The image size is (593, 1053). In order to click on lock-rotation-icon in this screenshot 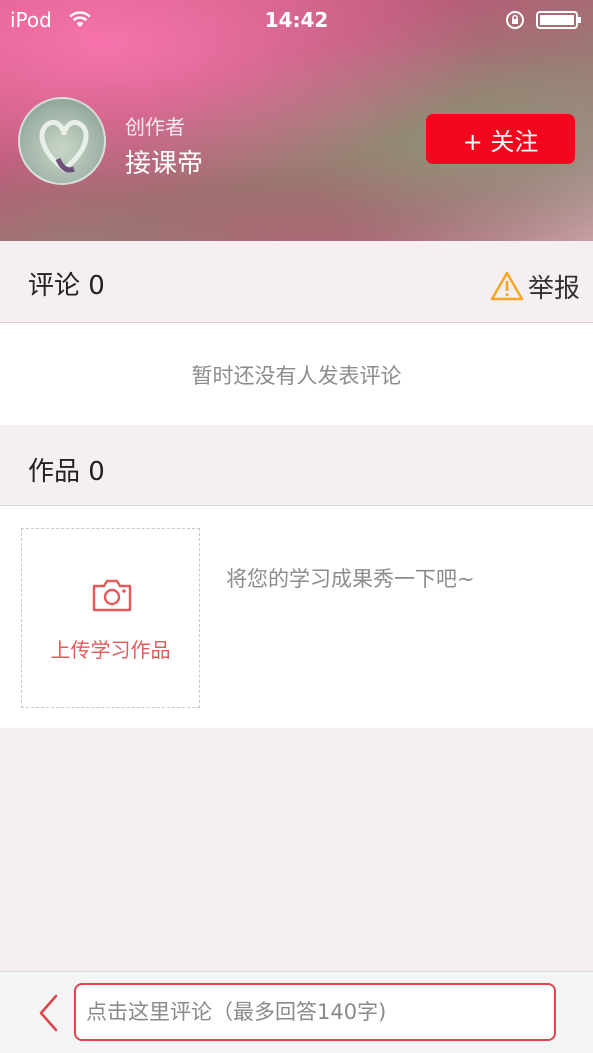, I will do `click(515, 20)`.